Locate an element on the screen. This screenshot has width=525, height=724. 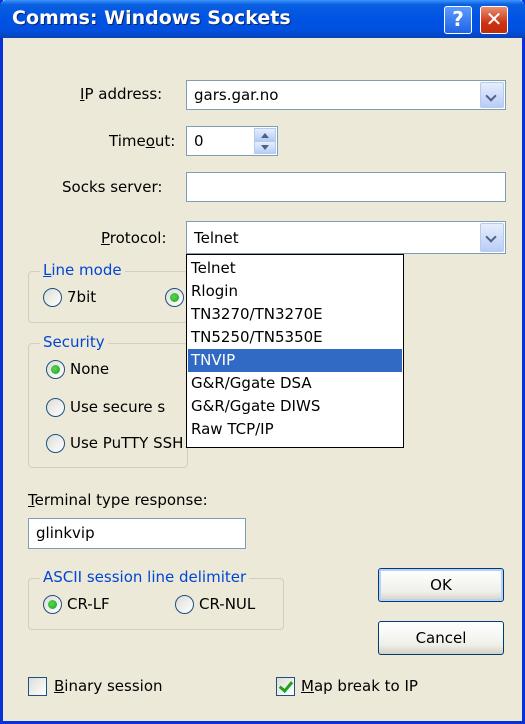
security-putty-radio is located at coordinates (55, 443).